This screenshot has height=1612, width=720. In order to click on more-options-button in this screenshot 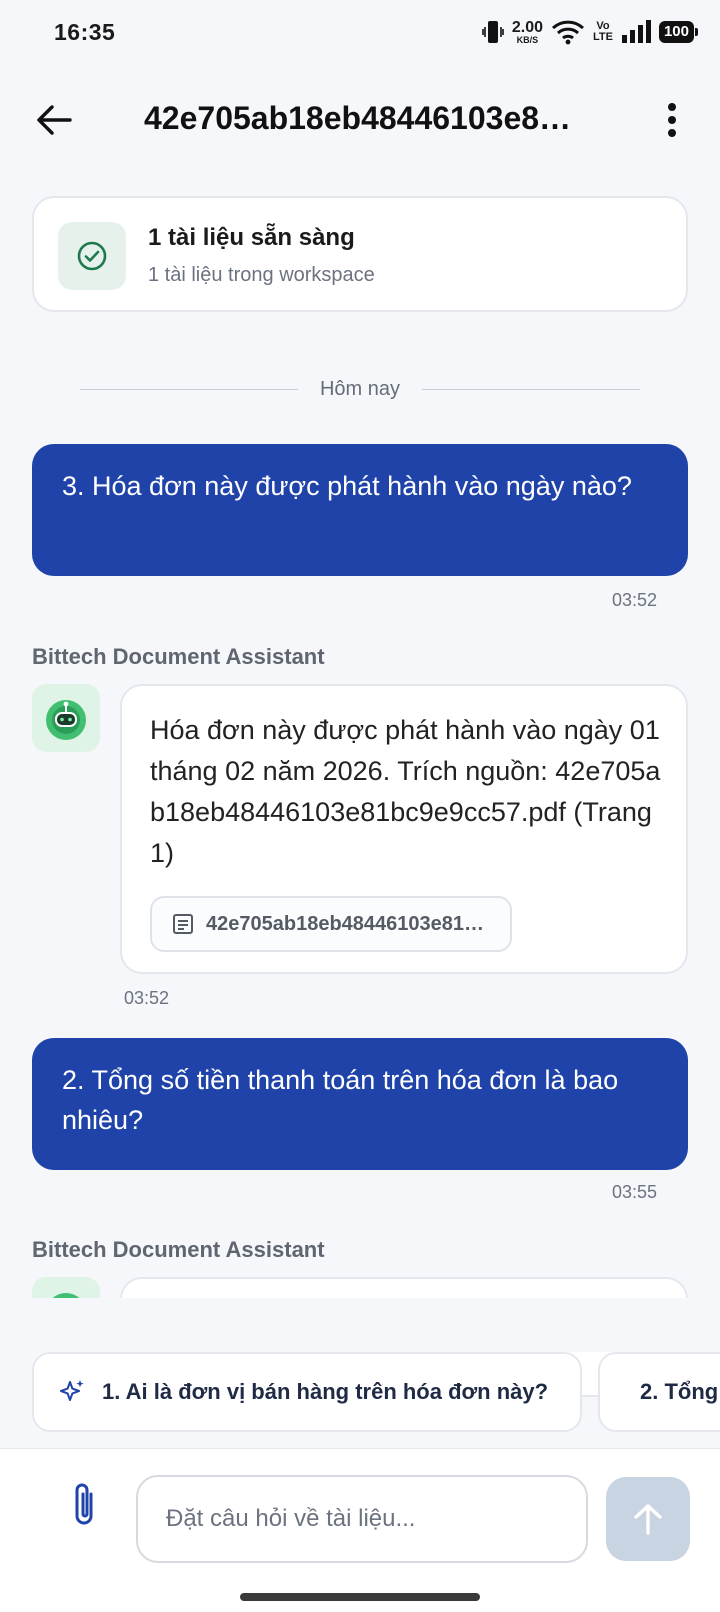, I will do `click(672, 120)`.